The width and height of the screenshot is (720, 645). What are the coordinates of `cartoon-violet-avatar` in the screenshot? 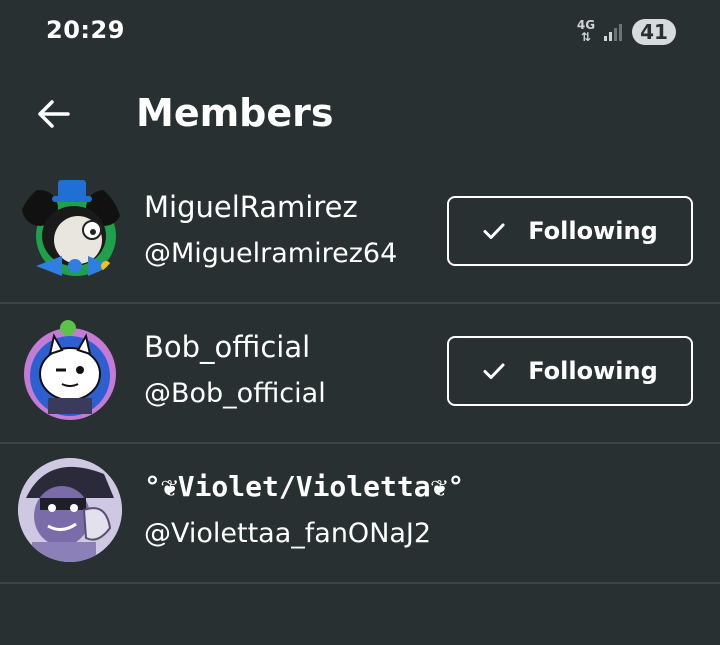 It's located at (70, 510).